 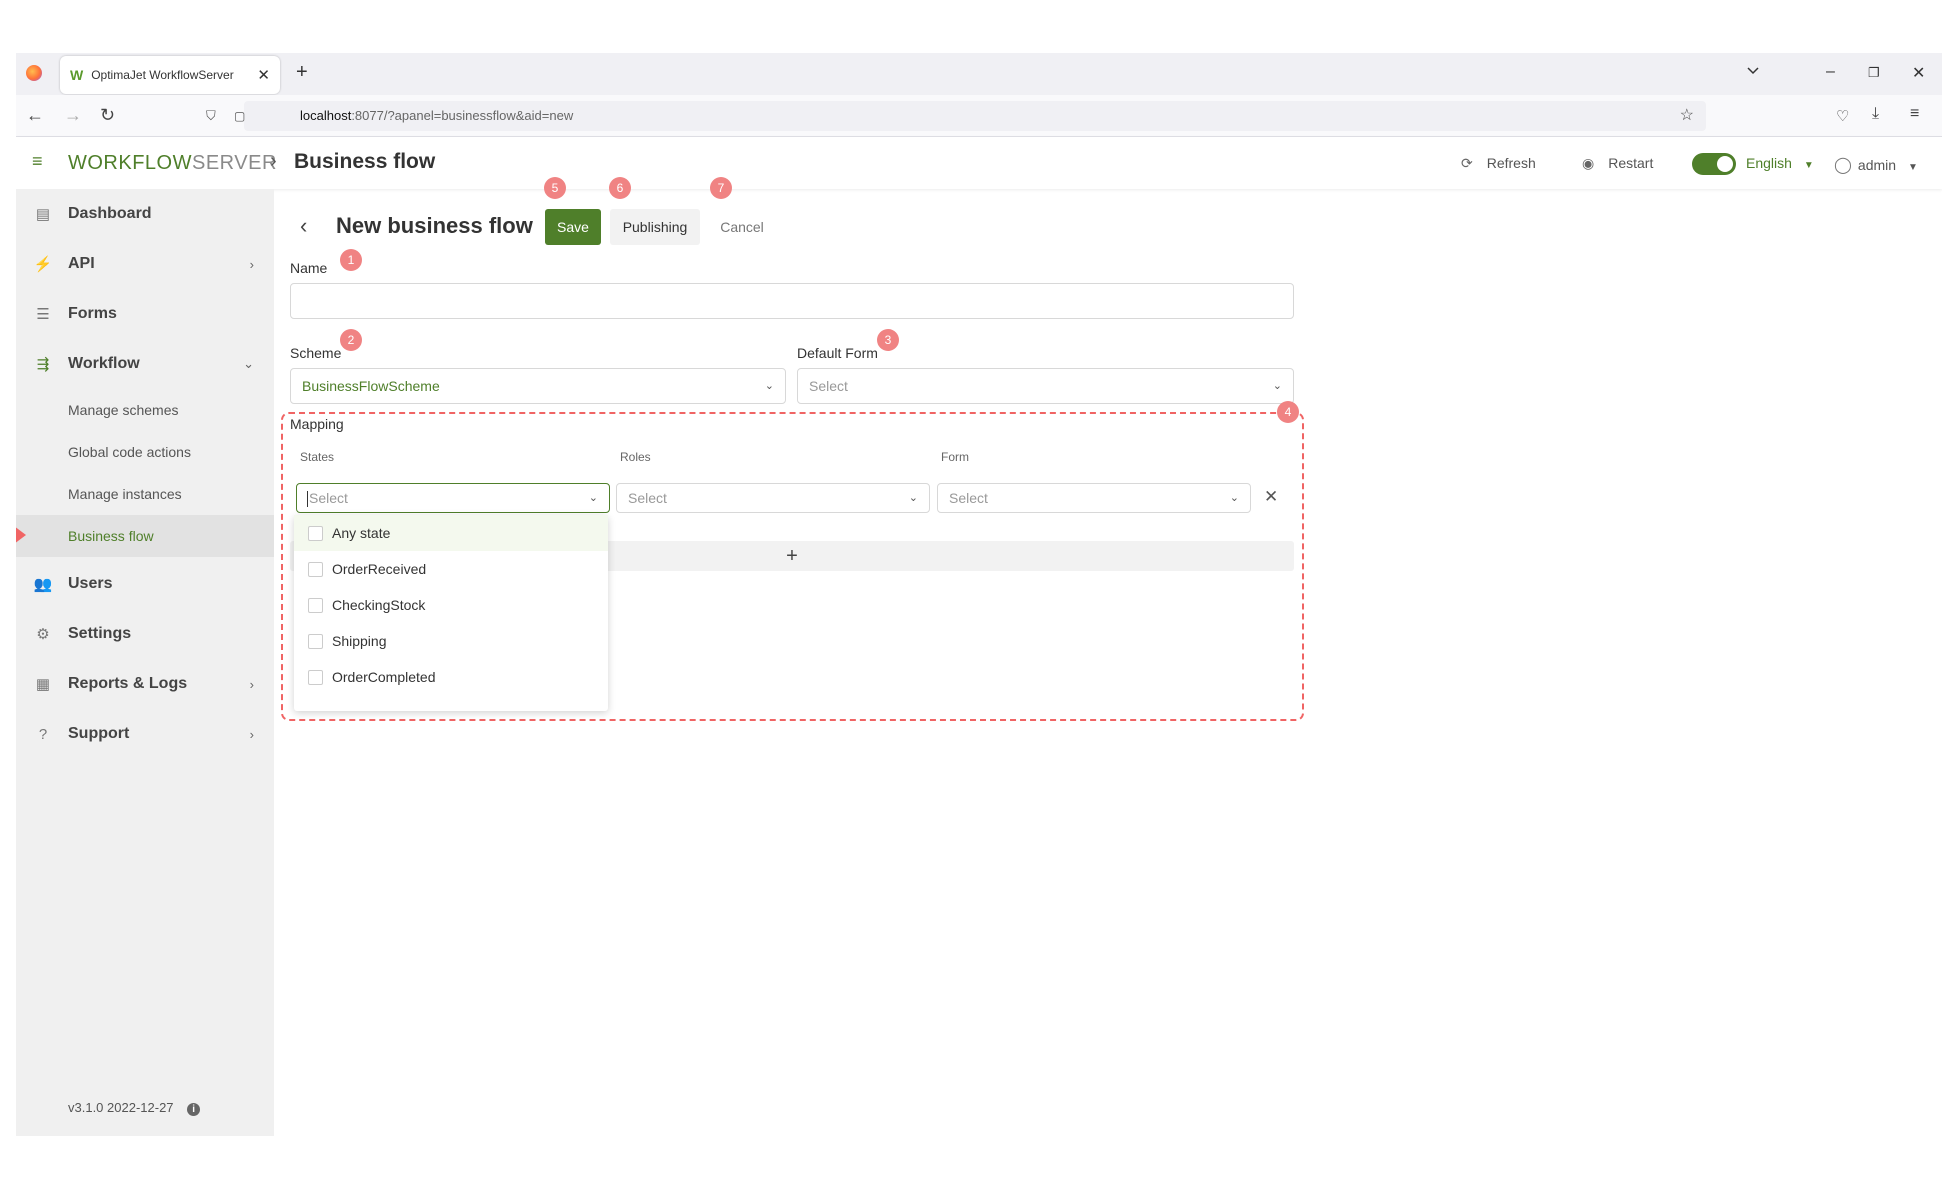 What do you see at coordinates (303, 226) in the screenshot?
I see `back-chevron-icon: ‹` at bounding box center [303, 226].